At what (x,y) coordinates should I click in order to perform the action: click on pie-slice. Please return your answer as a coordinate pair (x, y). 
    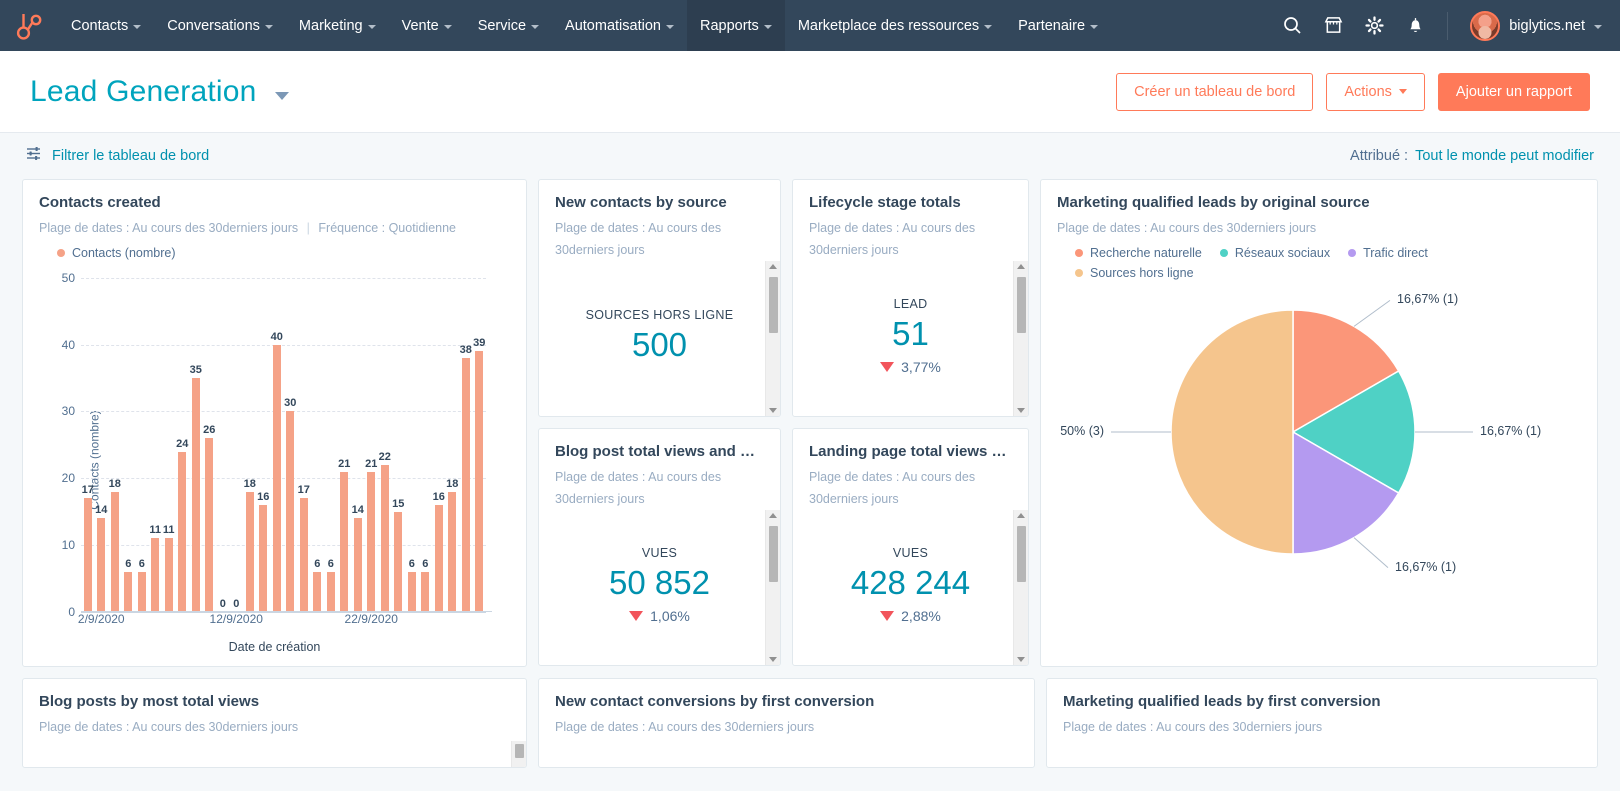
    Looking at the image, I should click on (1232, 432).